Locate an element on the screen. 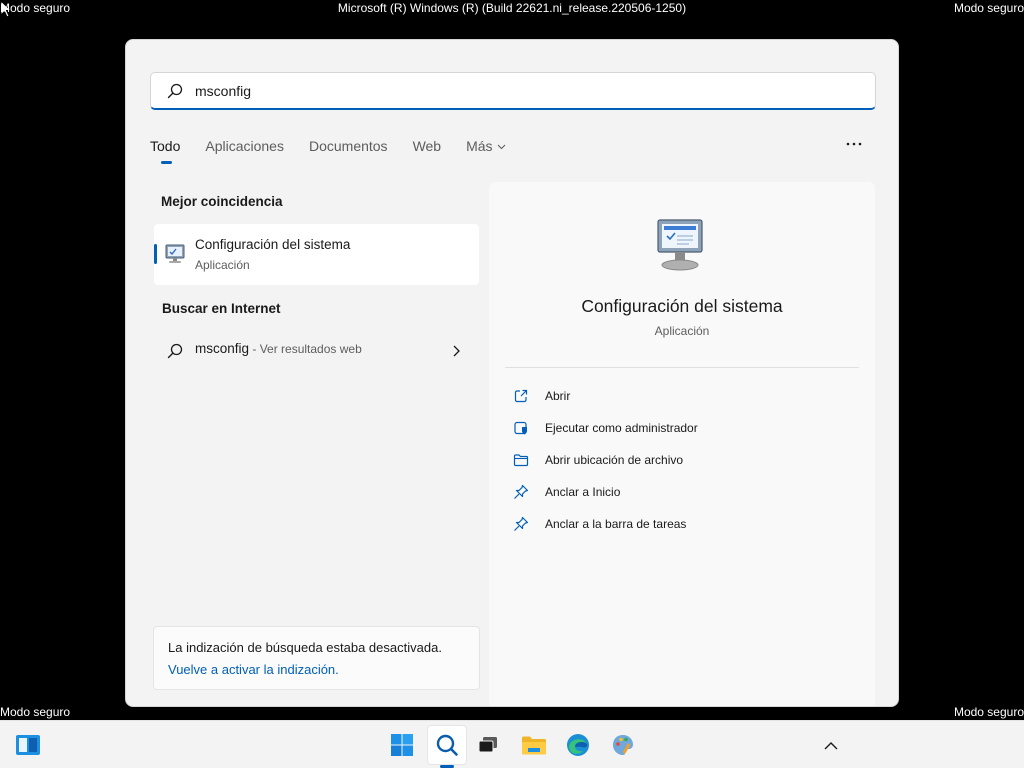  preview-app-name: Configuración del sistema is located at coordinates (682, 306).